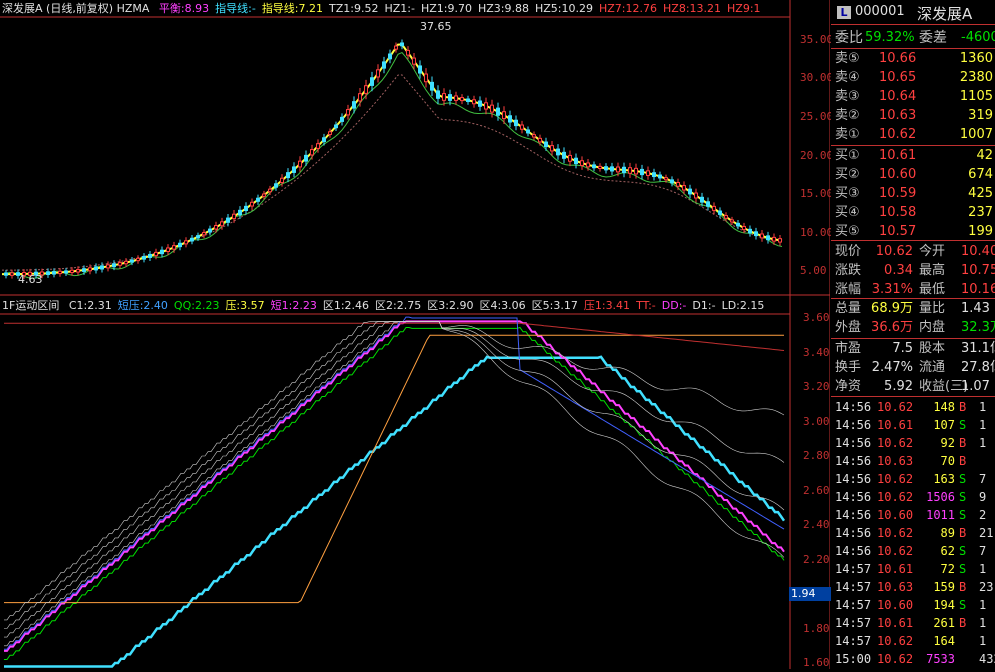  What do you see at coordinates (987, 659) in the screenshot?
I see `tick-count: 432` at bounding box center [987, 659].